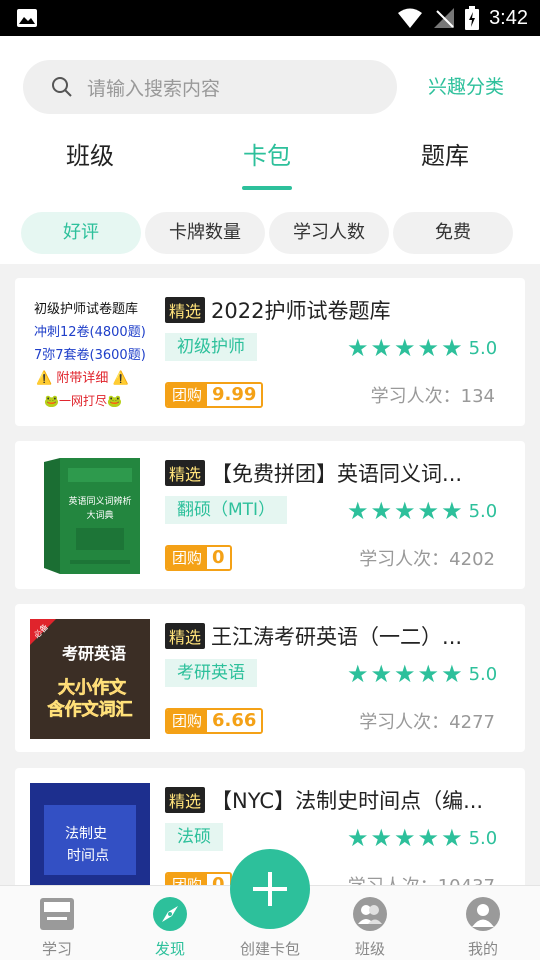 This screenshot has height=960, width=540. I want to click on search-placeholder: 请输入搜索内容, so click(154, 88).